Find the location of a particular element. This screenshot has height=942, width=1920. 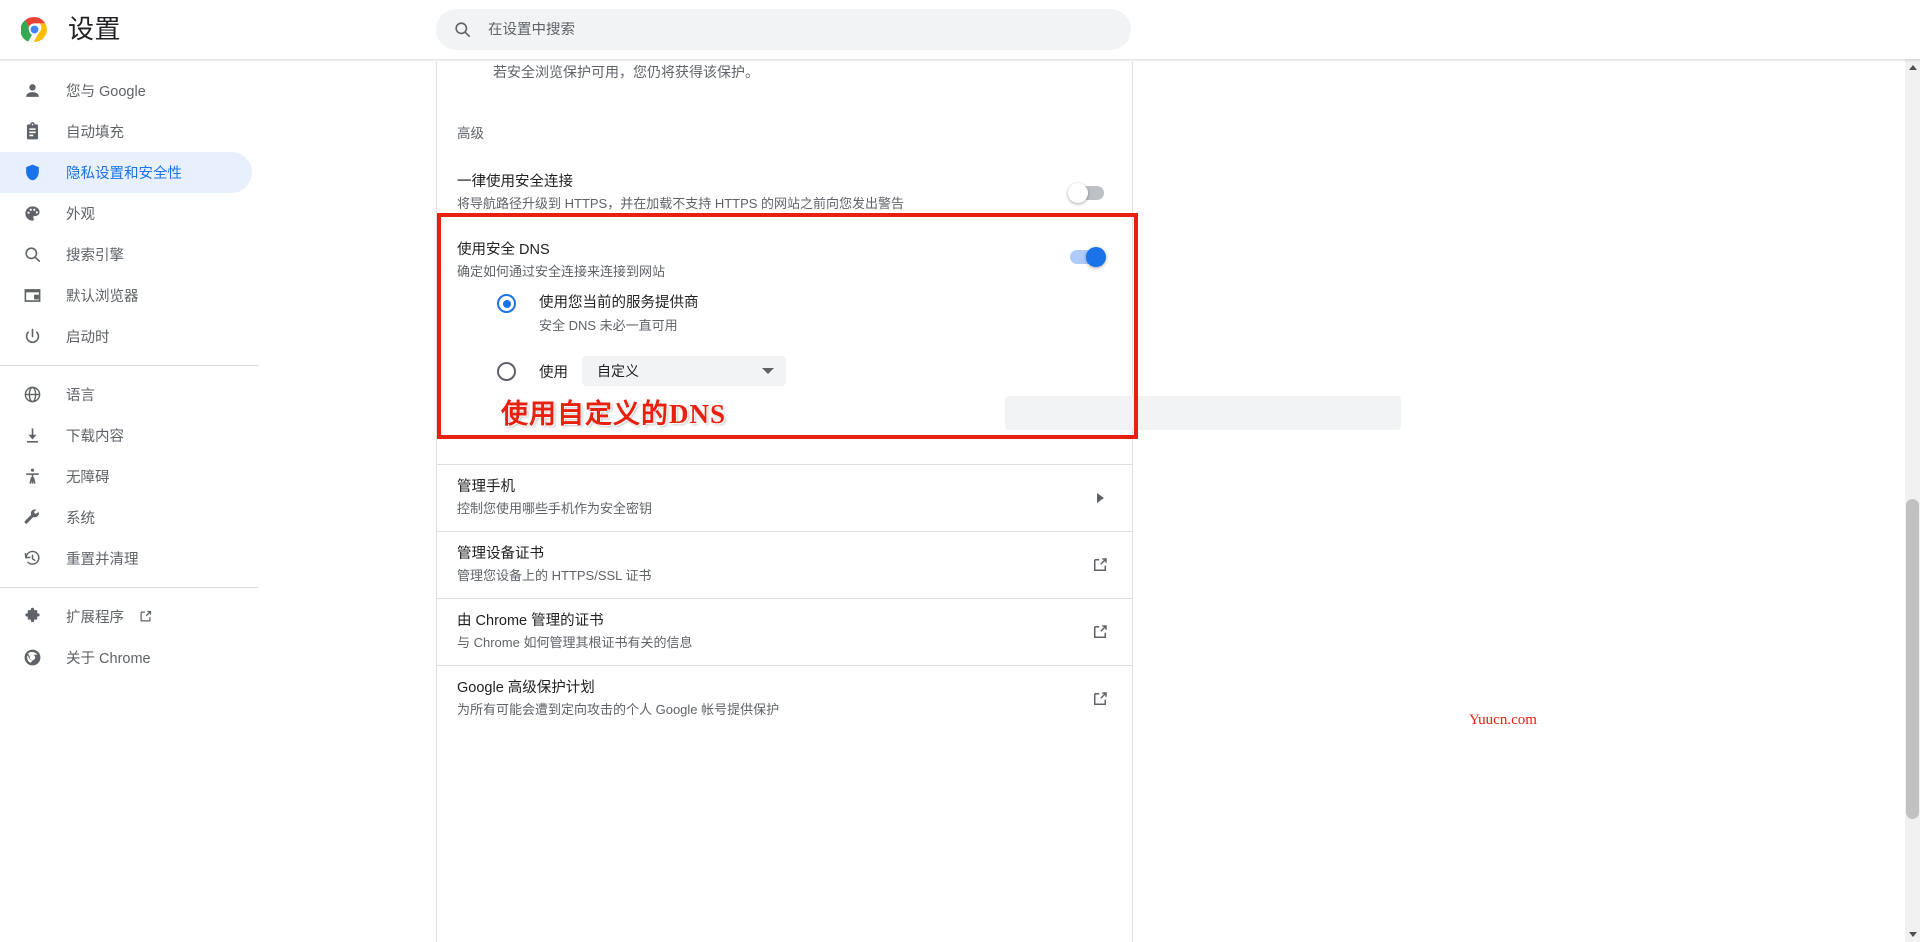

radio-prefix-label: 使用 is located at coordinates (553, 372).